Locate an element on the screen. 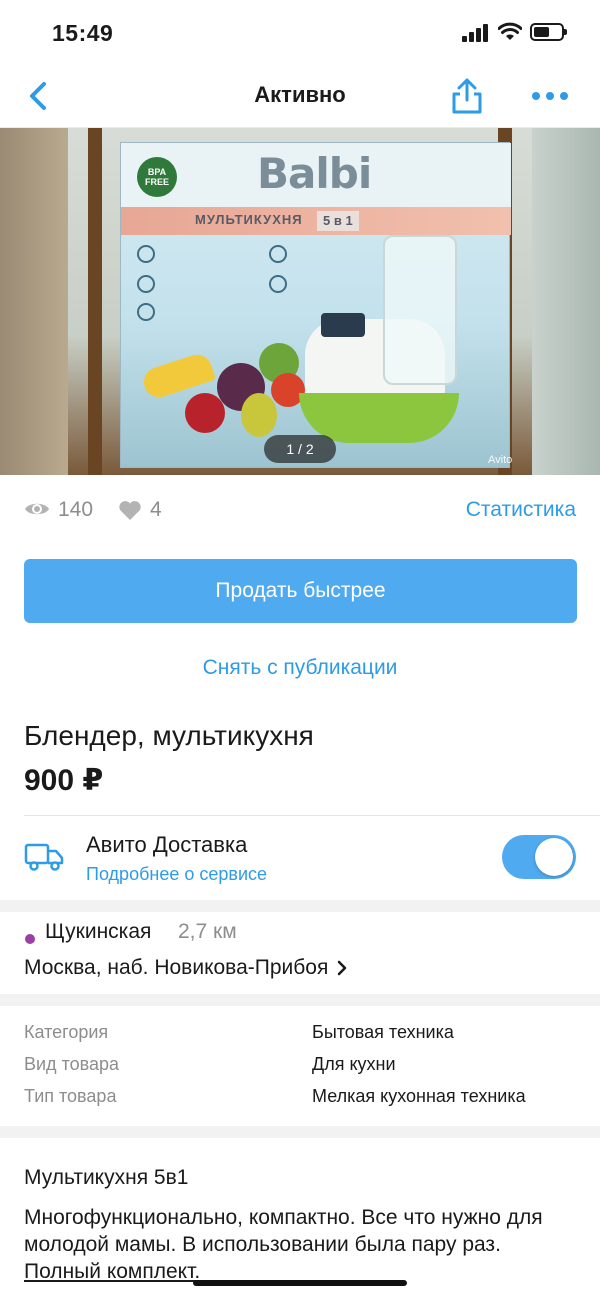 The height and width of the screenshot is (1298, 600). stats-row: 140 4 Статистика is located at coordinates (300, 510).